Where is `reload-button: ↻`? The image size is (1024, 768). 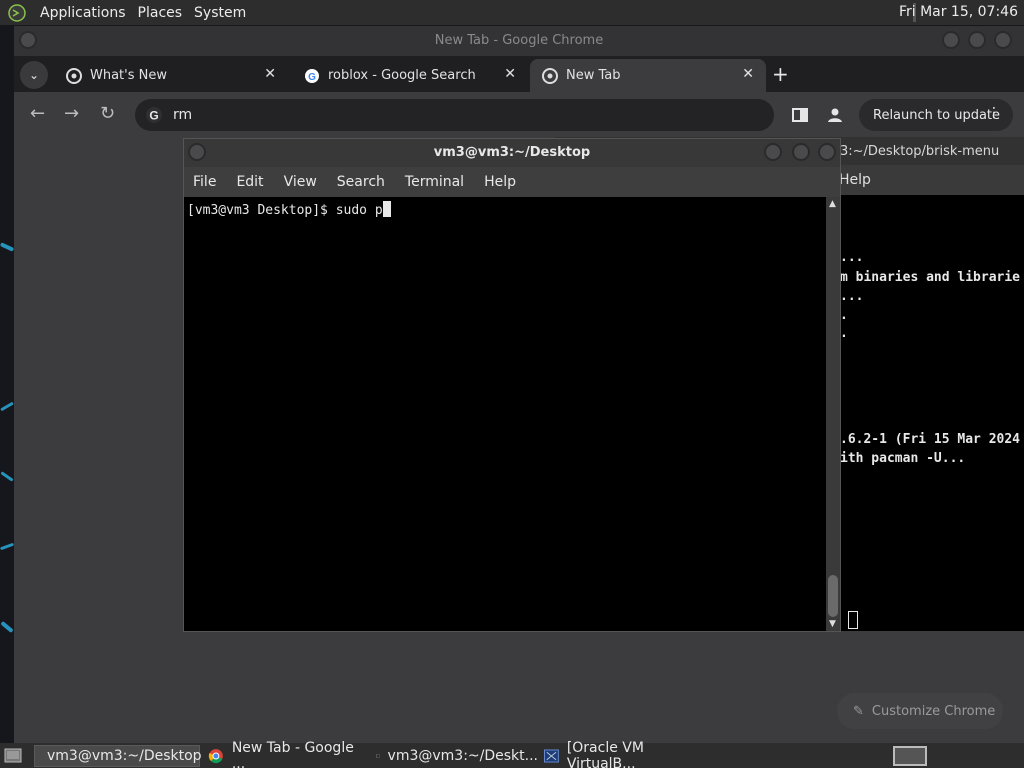
reload-button: ↻ is located at coordinates (107, 113).